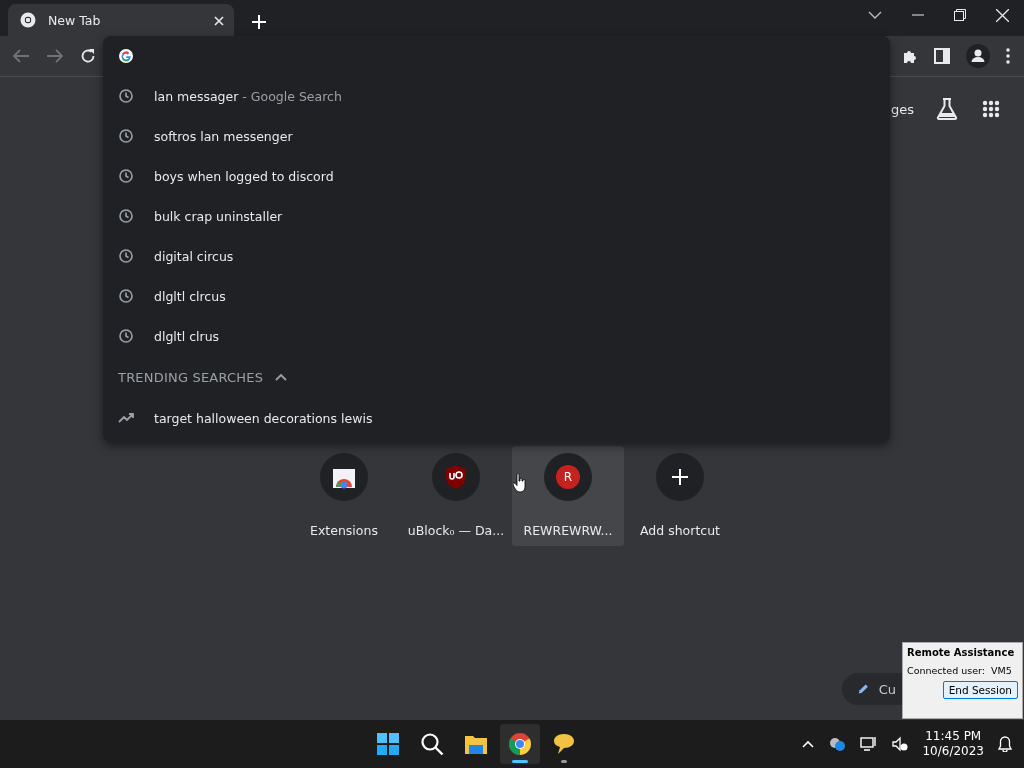 This screenshot has height=768, width=1024. What do you see at coordinates (947, 109) in the screenshot?
I see `flask-icon` at bounding box center [947, 109].